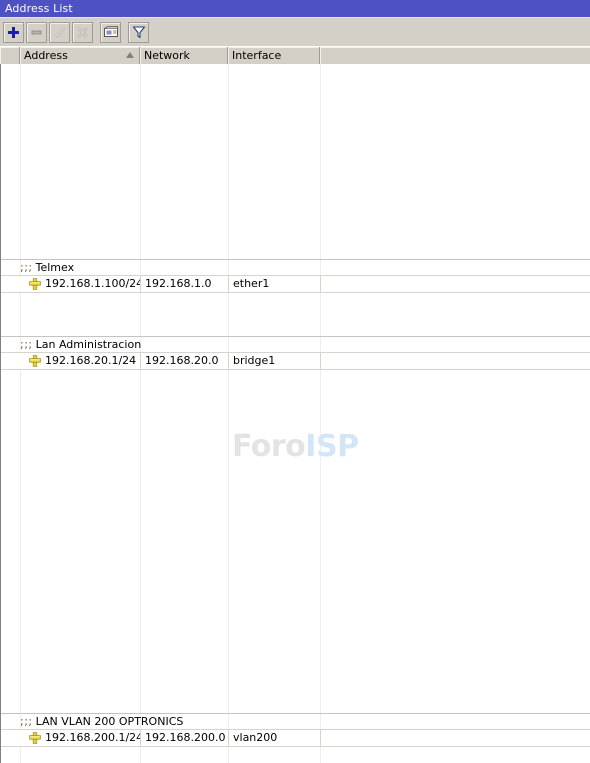 The image size is (590, 763). I want to click on cell-interface: bridge1, so click(275, 361).